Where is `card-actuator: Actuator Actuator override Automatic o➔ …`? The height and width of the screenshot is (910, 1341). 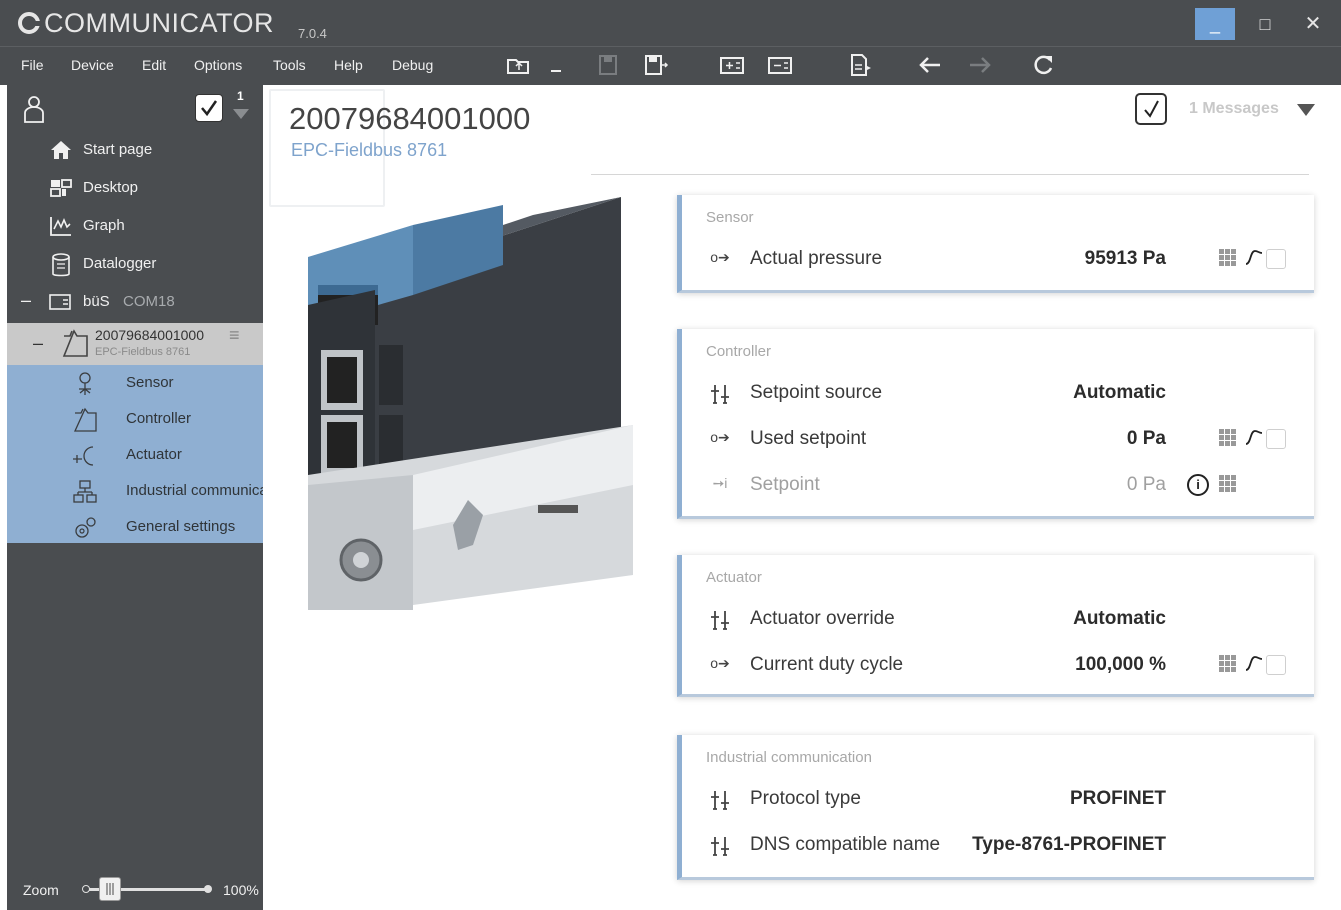 card-actuator: Actuator Actuator override Automatic o➔ … is located at coordinates (995, 626).